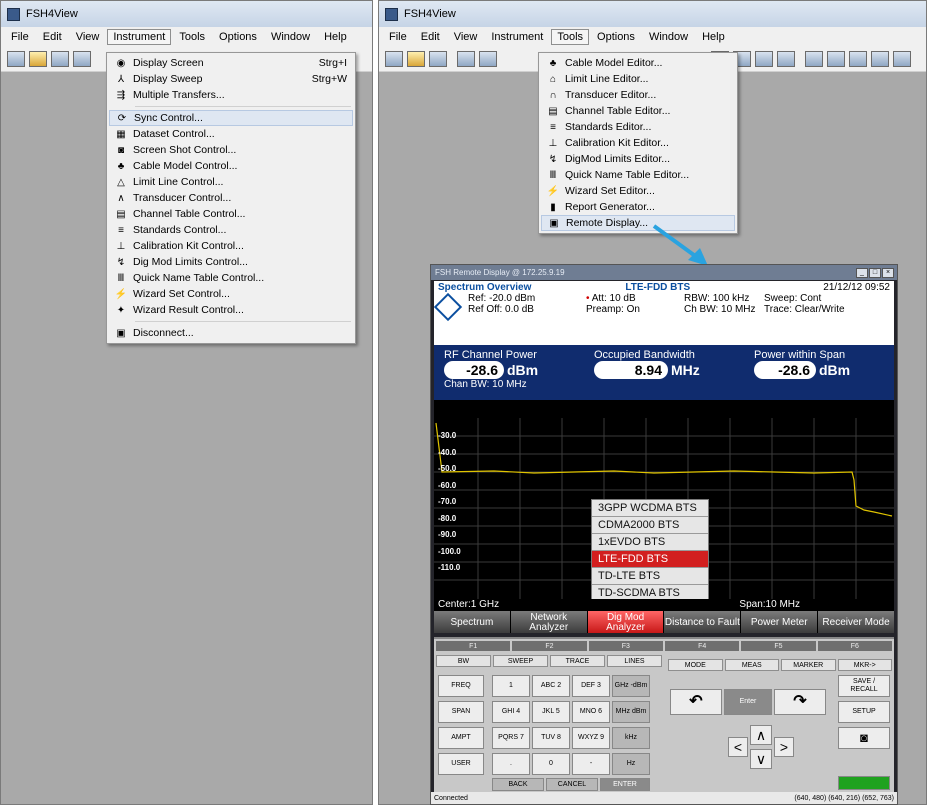 The image size is (927, 805). What do you see at coordinates (779, 622) in the screenshot?
I see `softkey: Power Meter` at bounding box center [779, 622].